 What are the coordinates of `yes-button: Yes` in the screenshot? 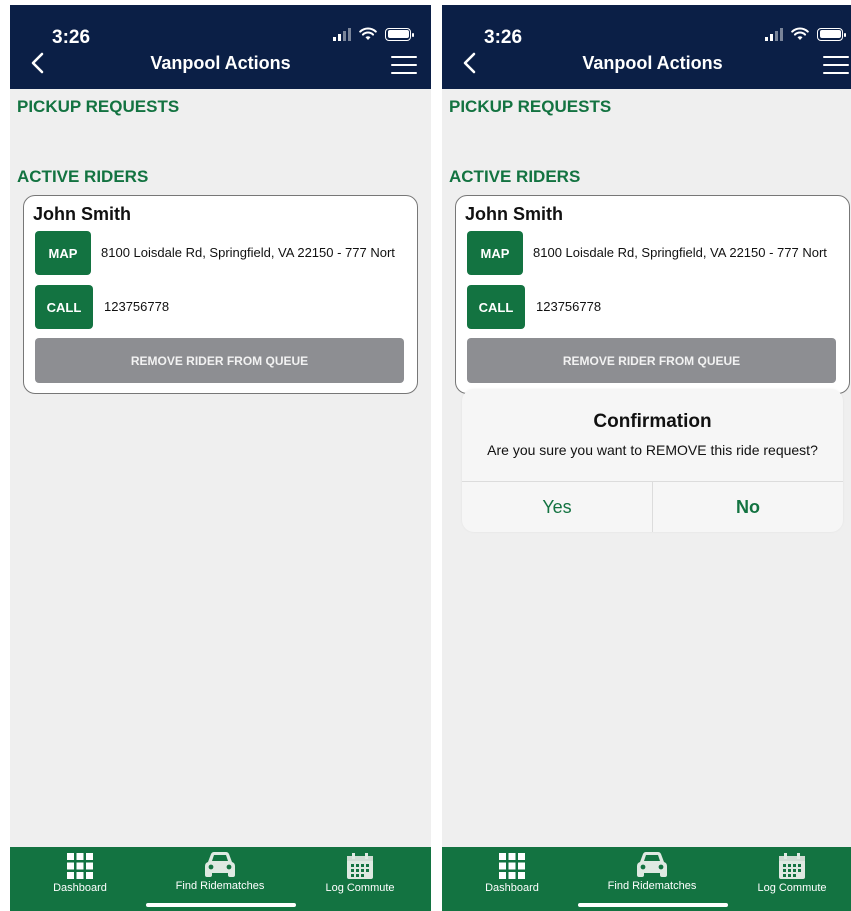 It's located at (557, 507).